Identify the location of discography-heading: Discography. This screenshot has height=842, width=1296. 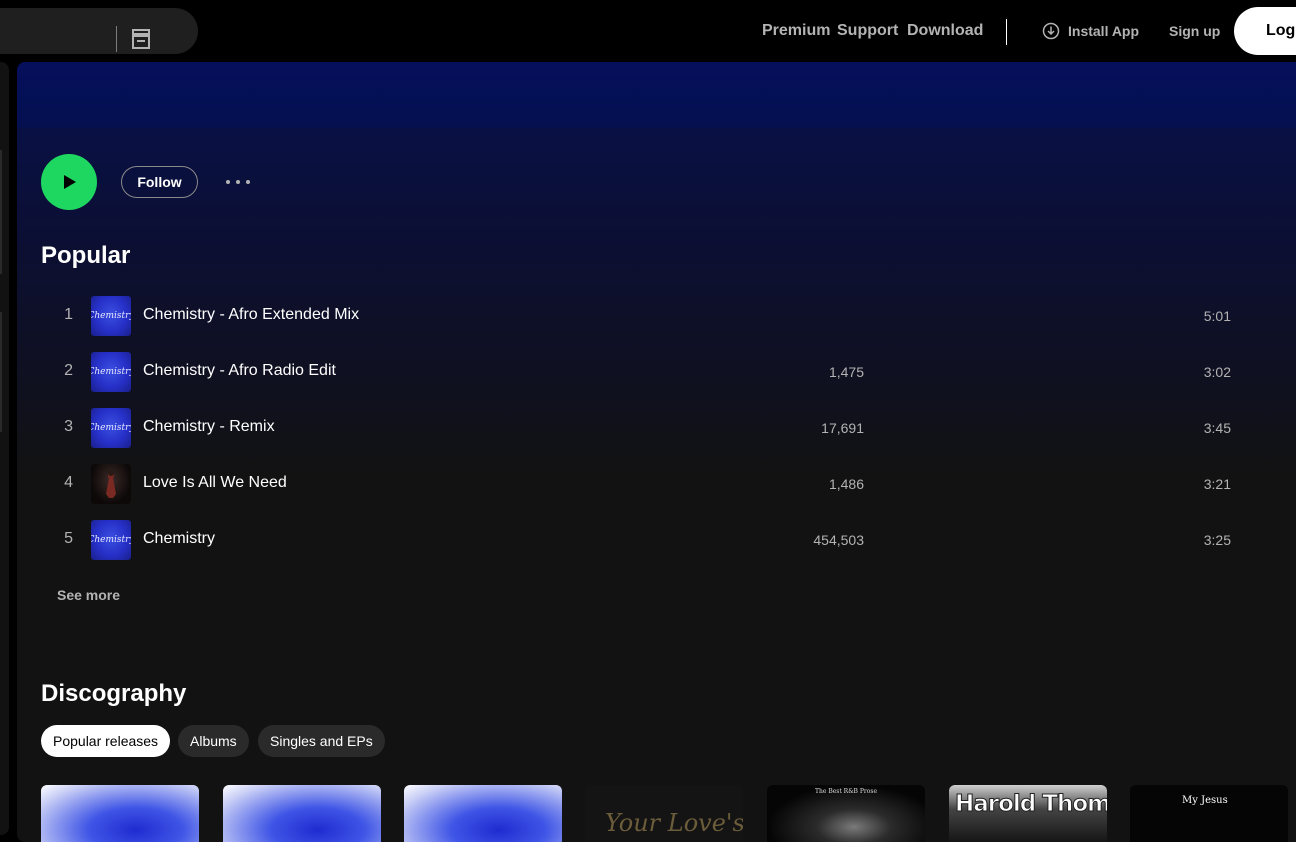
(114, 693).